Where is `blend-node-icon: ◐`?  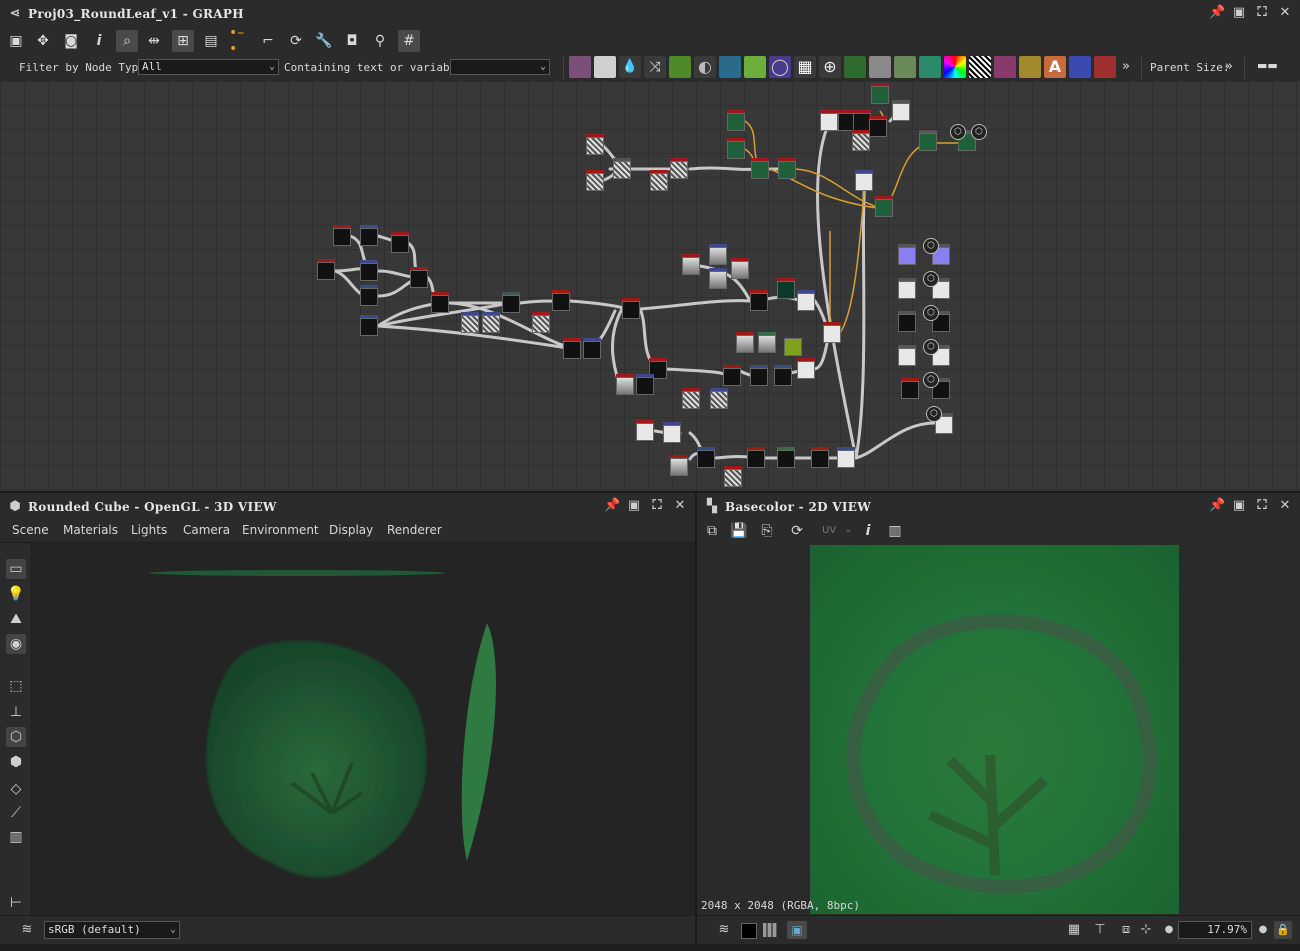 blend-node-icon: ◐ is located at coordinates (705, 67).